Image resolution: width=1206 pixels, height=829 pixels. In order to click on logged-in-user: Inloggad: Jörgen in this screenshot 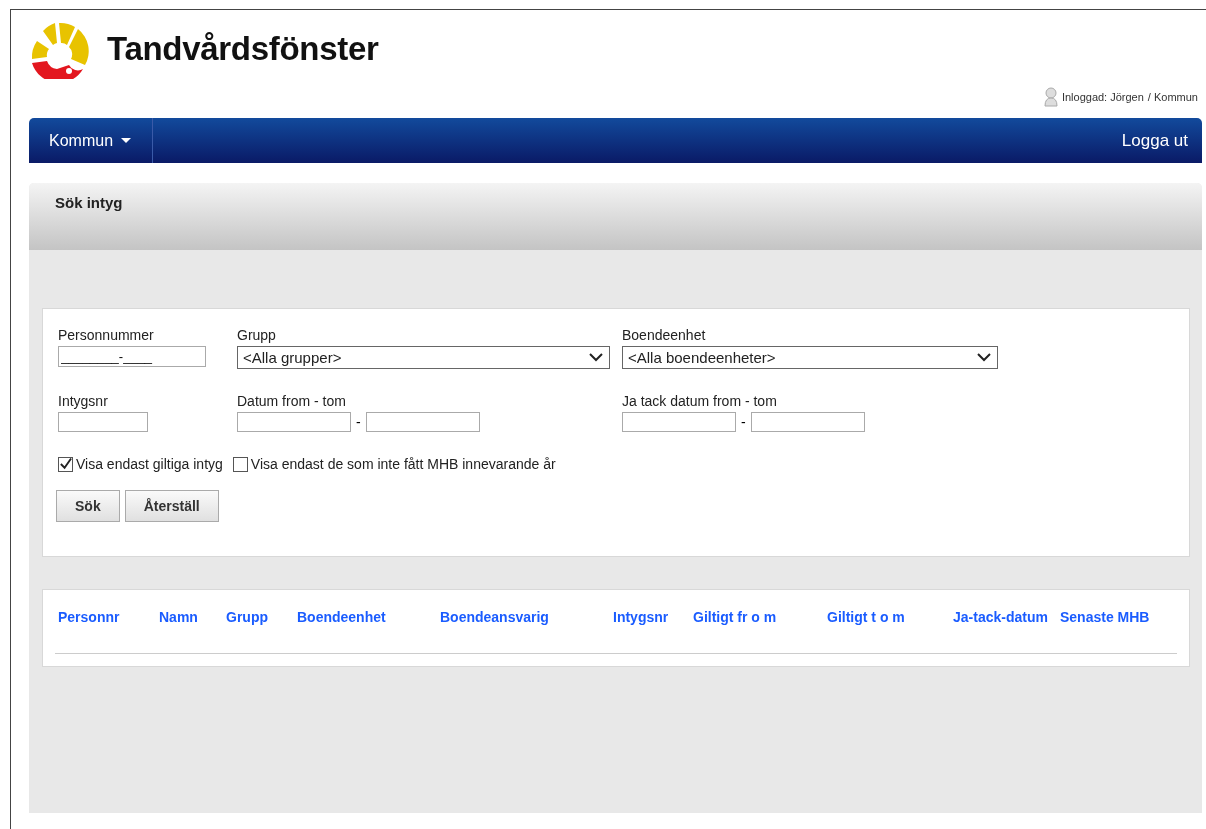, I will do `click(1102, 97)`.